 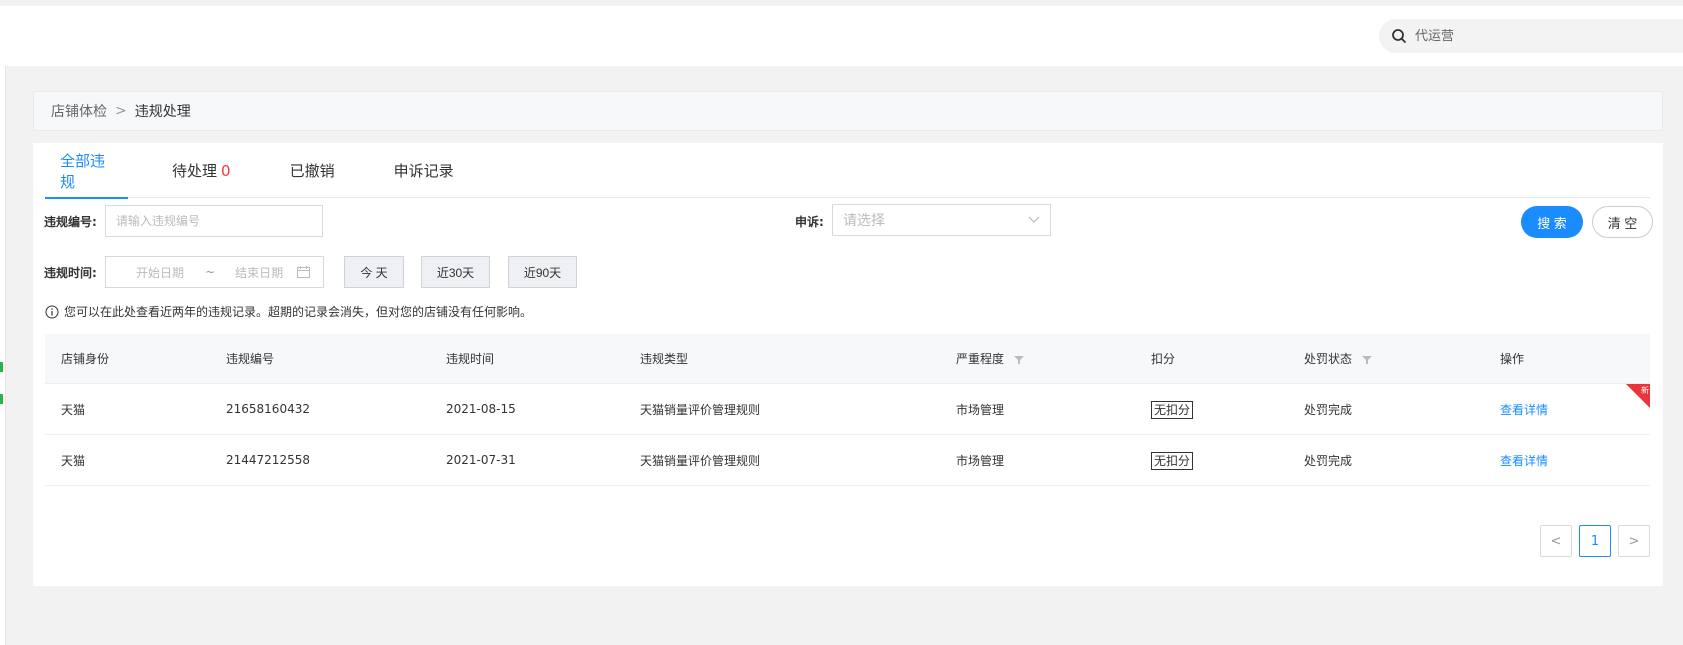 What do you see at coordinates (1622, 222) in the screenshot?
I see `clear-button: 清 空` at bounding box center [1622, 222].